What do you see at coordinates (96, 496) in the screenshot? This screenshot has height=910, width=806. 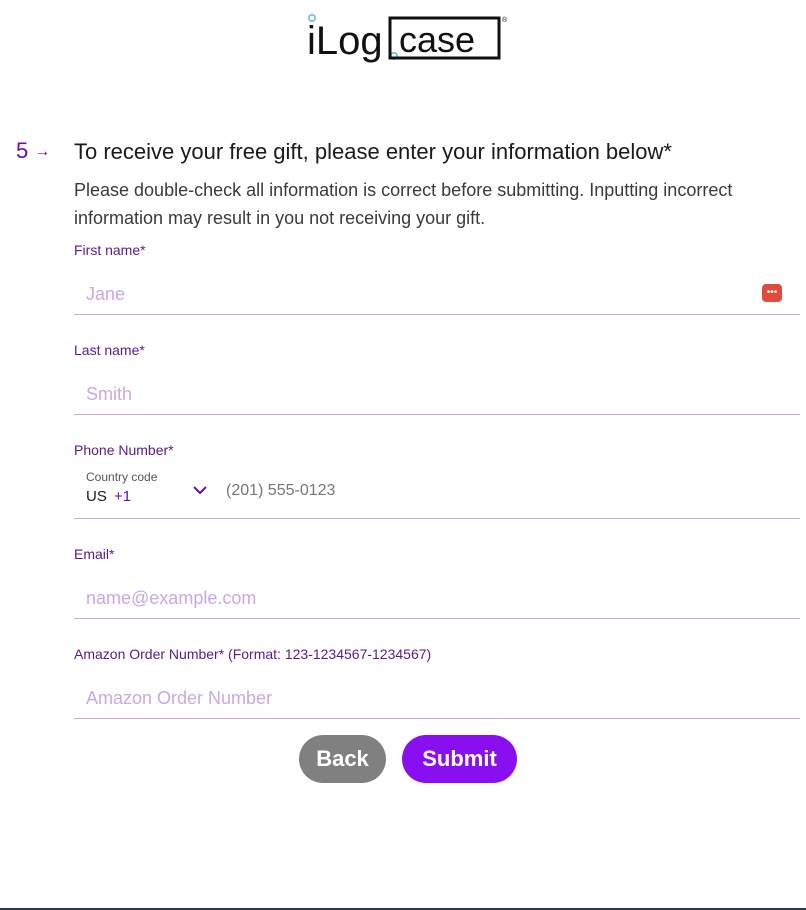 I see `country-code-value: US` at bounding box center [96, 496].